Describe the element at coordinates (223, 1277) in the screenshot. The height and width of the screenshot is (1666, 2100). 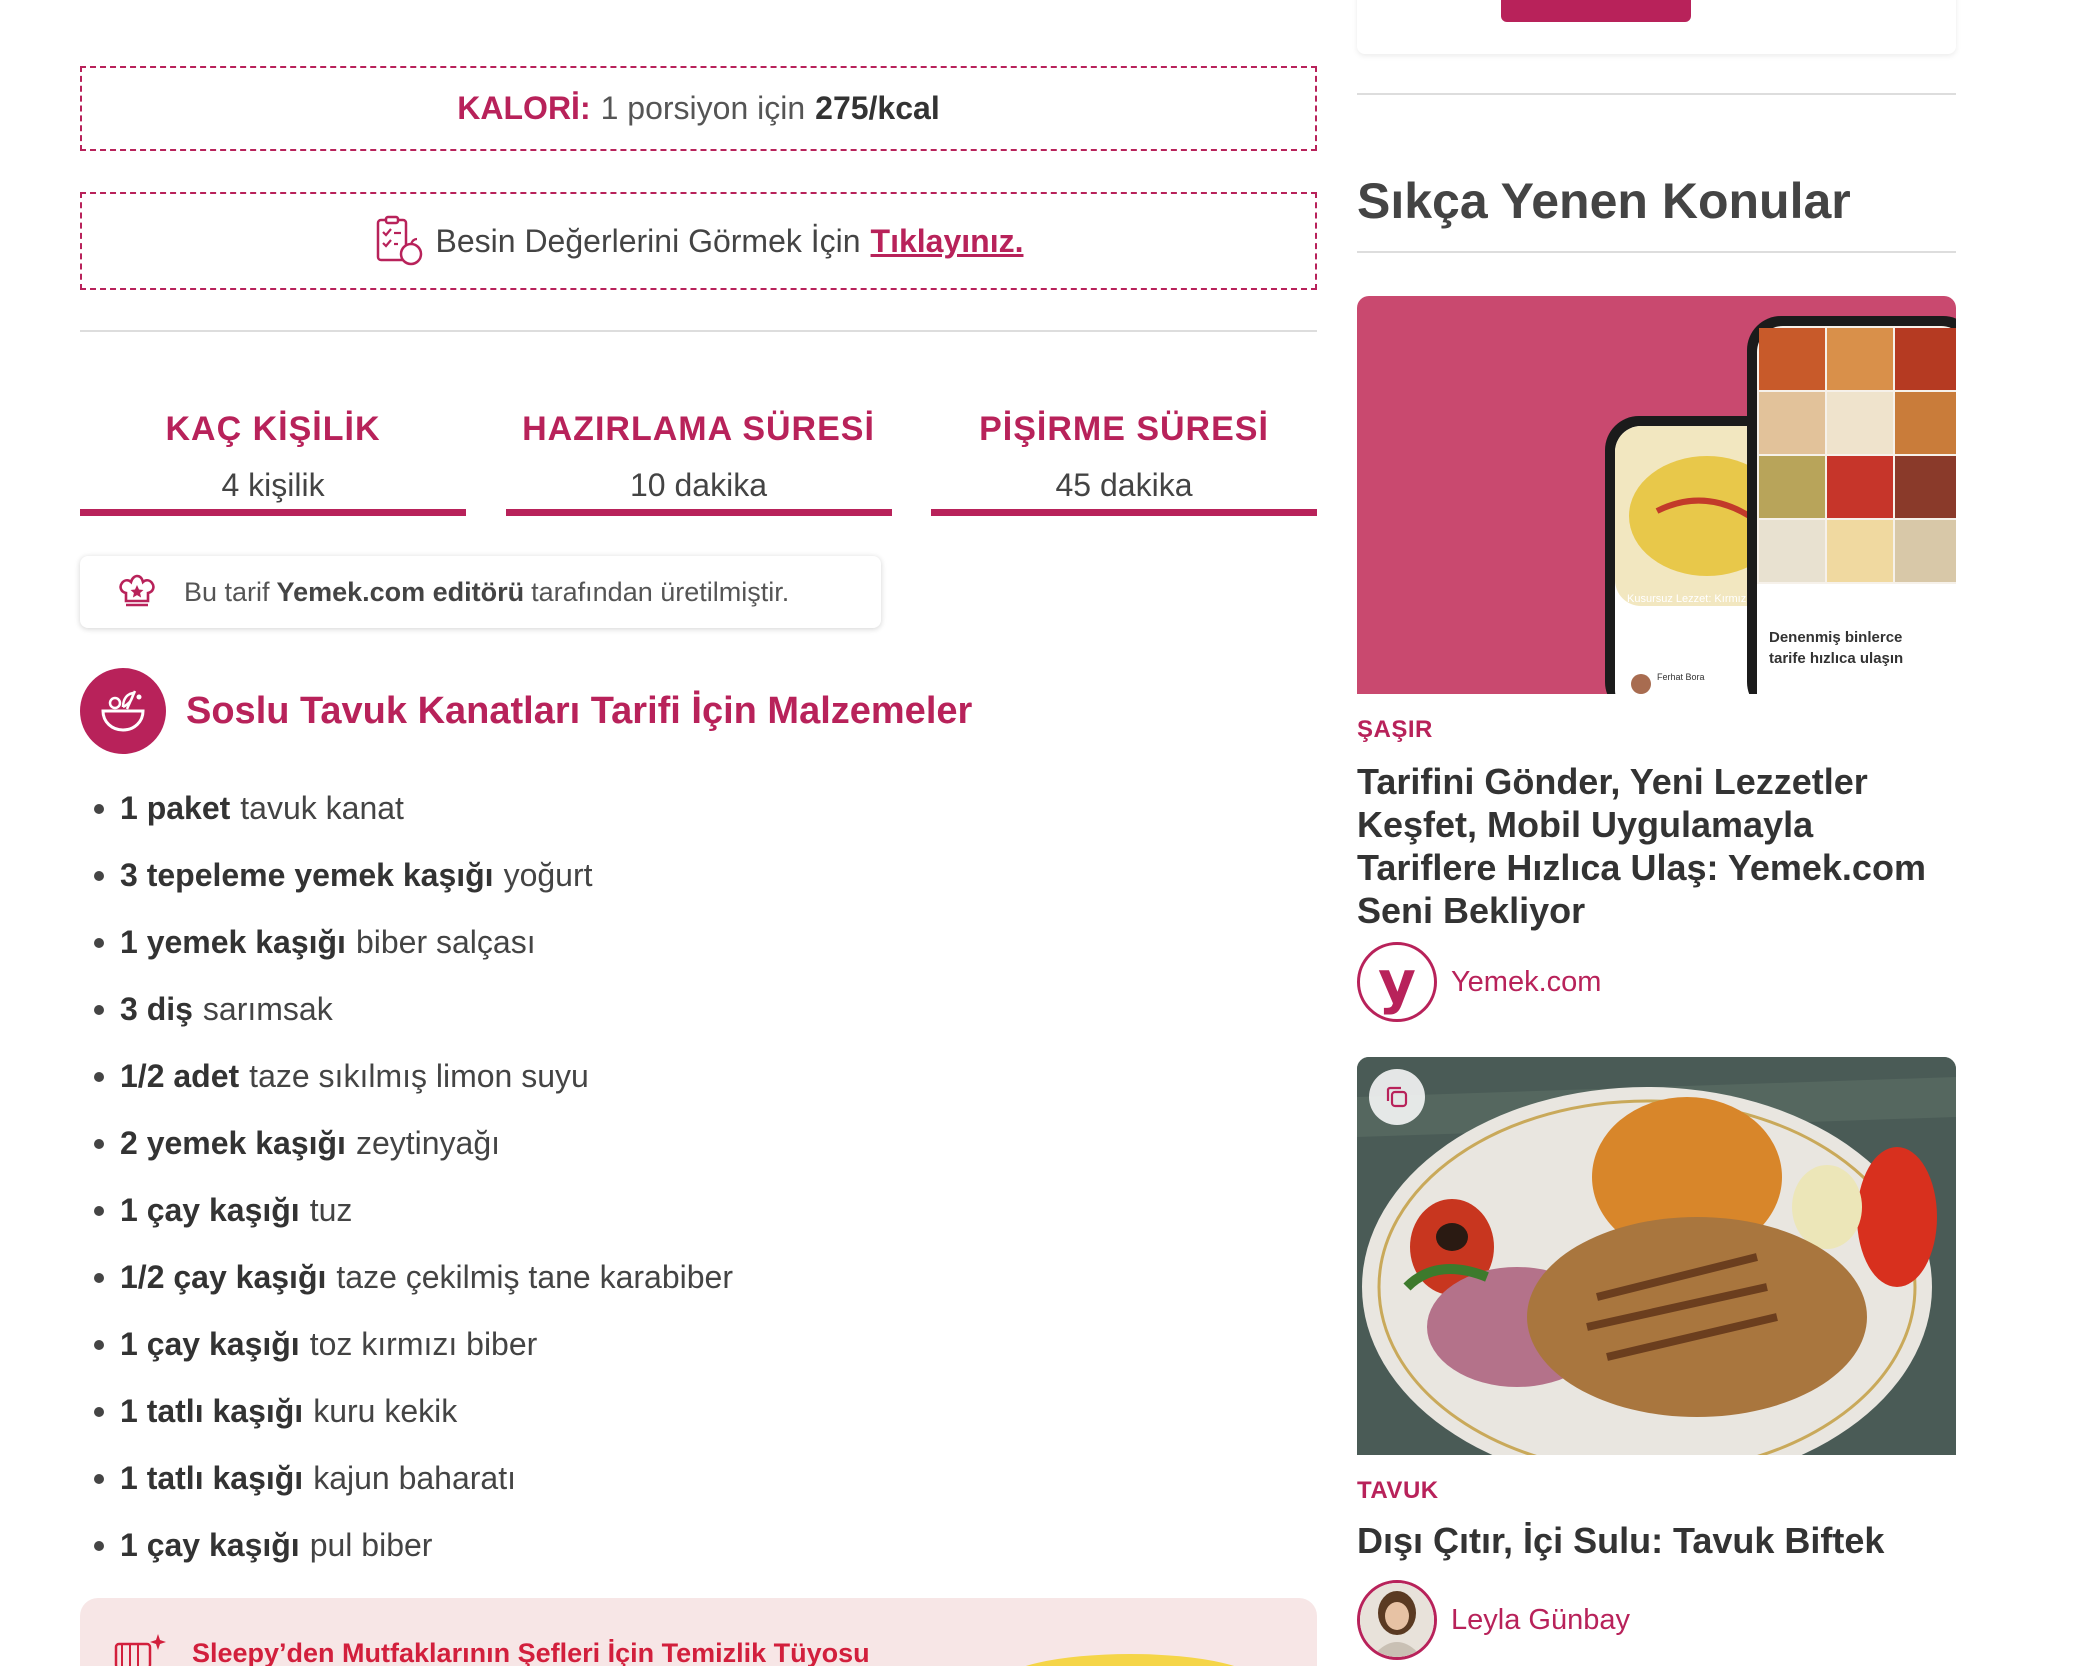
I see `ingredient-qty: 1/2 çay kaşığı` at that location.